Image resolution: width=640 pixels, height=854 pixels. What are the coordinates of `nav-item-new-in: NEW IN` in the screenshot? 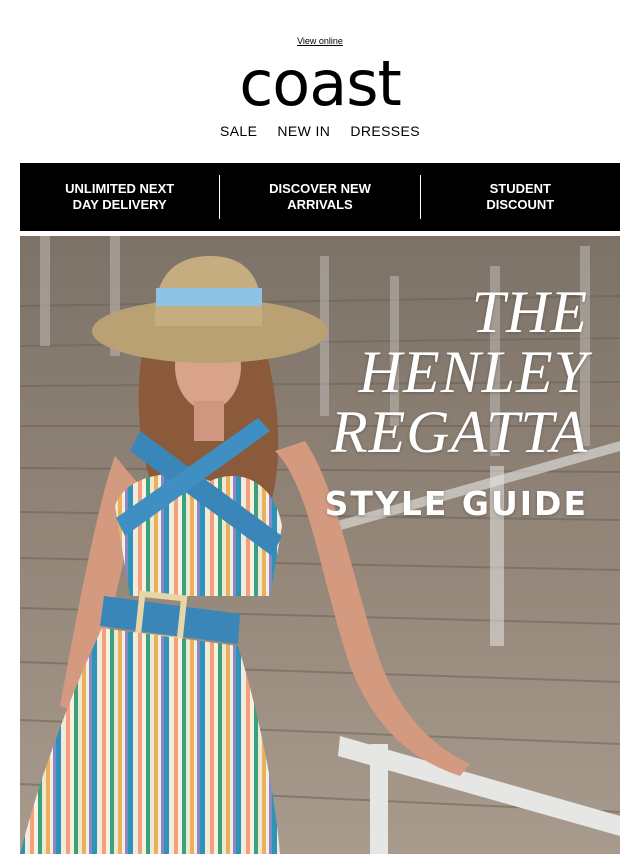 It's located at (303, 131).